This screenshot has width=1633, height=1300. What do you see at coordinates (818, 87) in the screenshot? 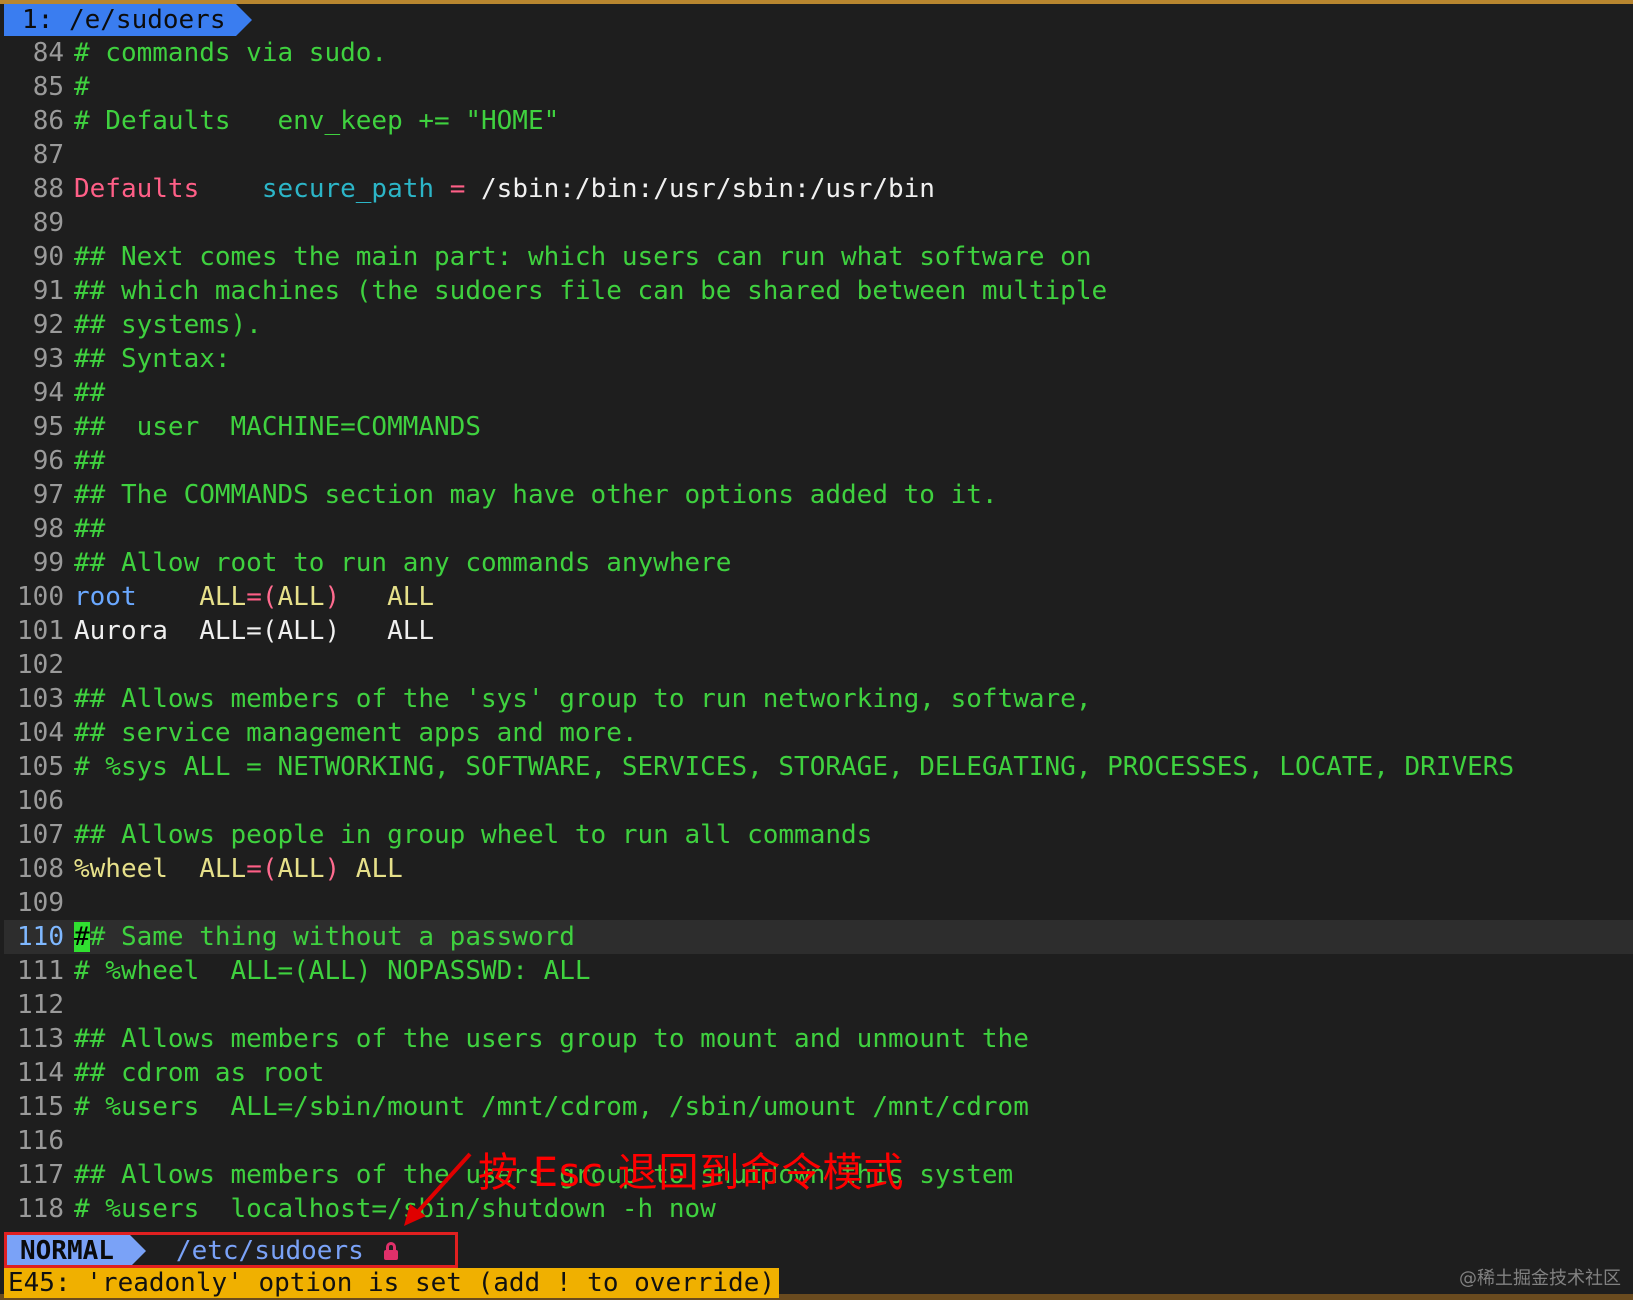
I see `code-line: 85 #` at bounding box center [818, 87].